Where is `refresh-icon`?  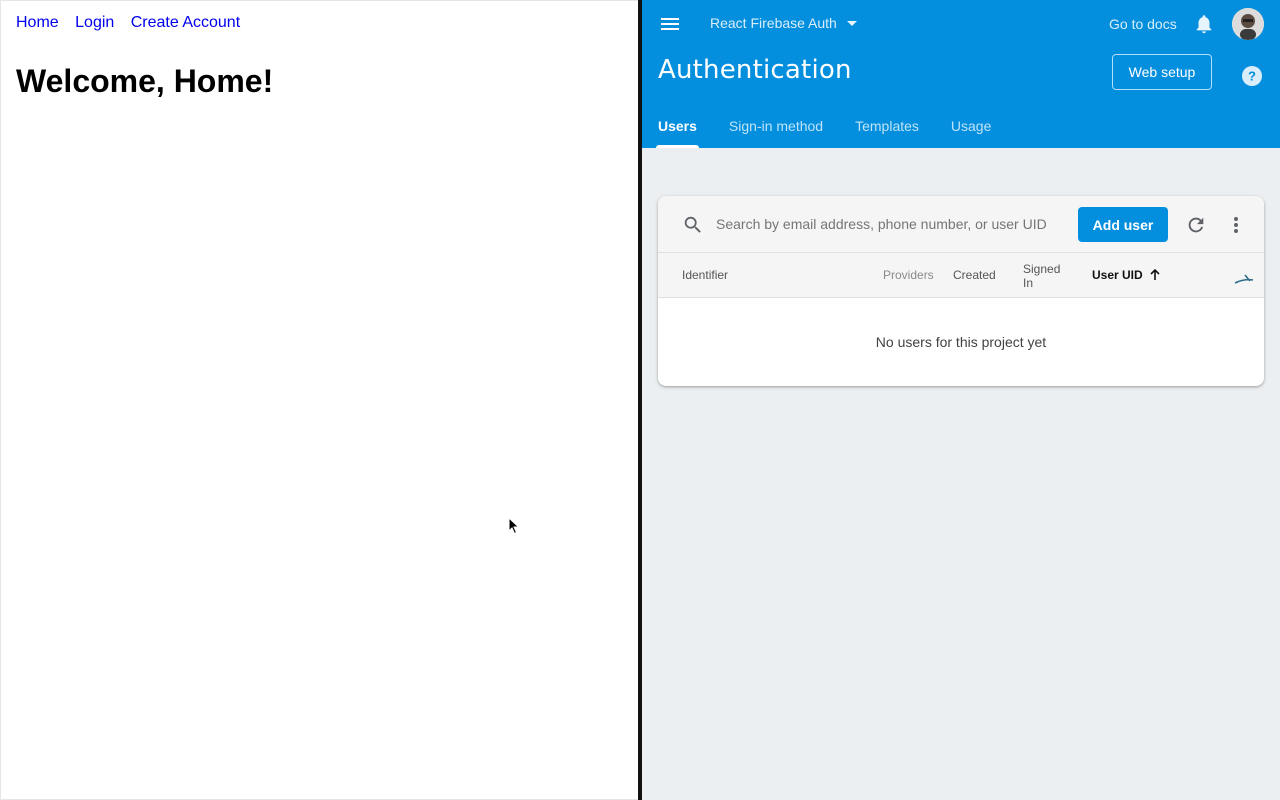 refresh-icon is located at coordinates (1196, 225).